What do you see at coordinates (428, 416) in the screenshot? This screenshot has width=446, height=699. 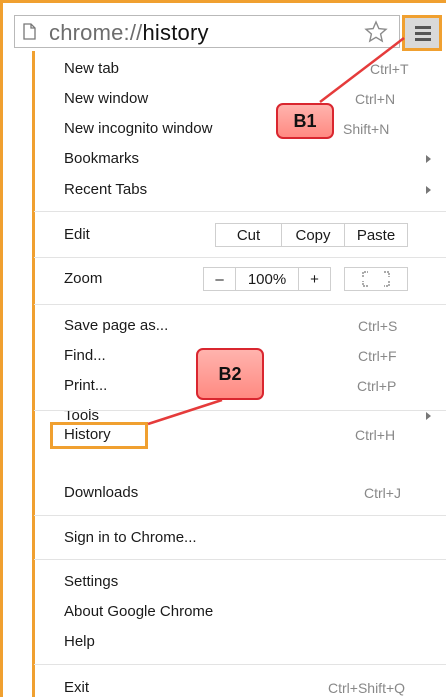 I see `tools-submenu-arrow-icon` at bounding box center [428, 416].